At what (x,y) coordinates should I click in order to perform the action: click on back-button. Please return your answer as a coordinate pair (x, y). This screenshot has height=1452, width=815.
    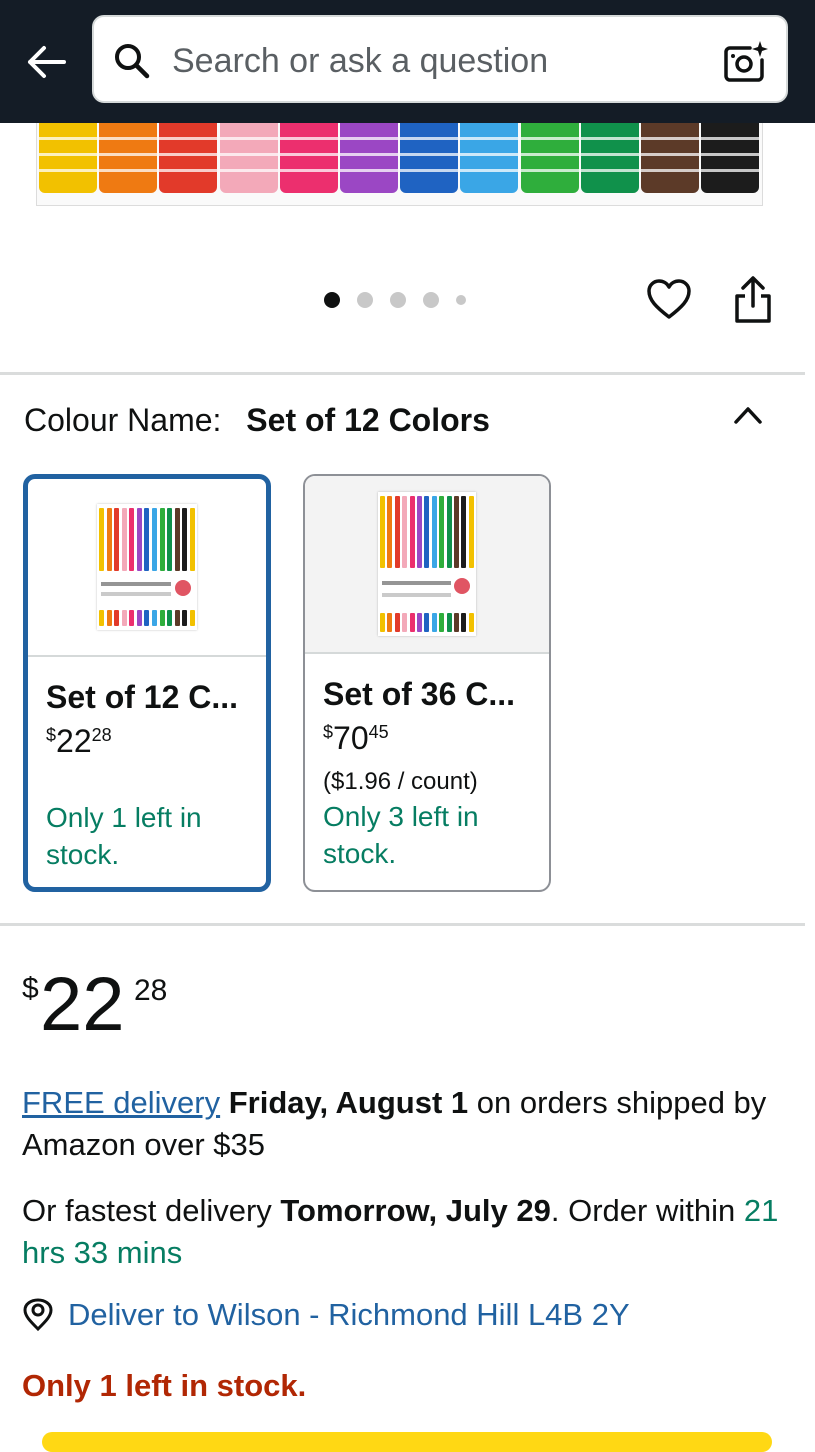
    Looking at the image, I should click on (46, 62).